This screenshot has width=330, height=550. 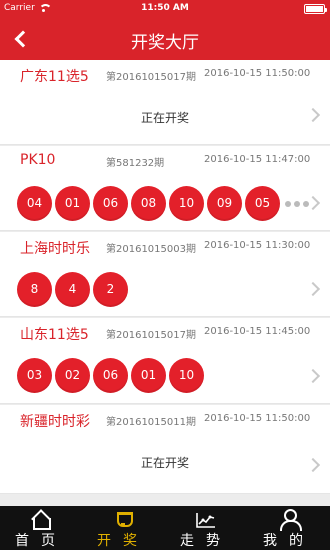 I want to click on more-dots-icon, so click(x=296, y=203).